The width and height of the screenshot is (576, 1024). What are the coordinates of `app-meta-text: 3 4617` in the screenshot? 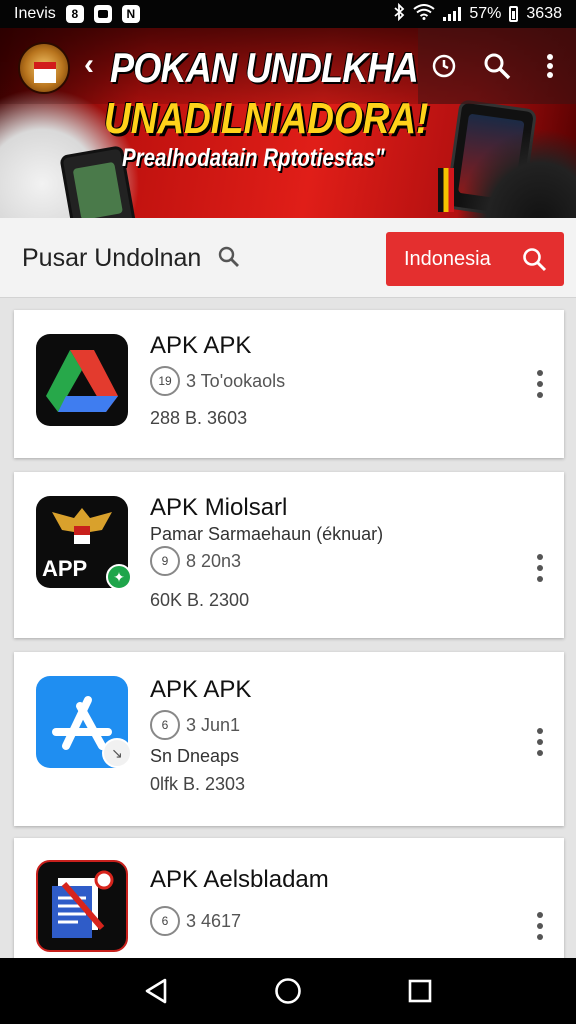 It's located at (214, 920).